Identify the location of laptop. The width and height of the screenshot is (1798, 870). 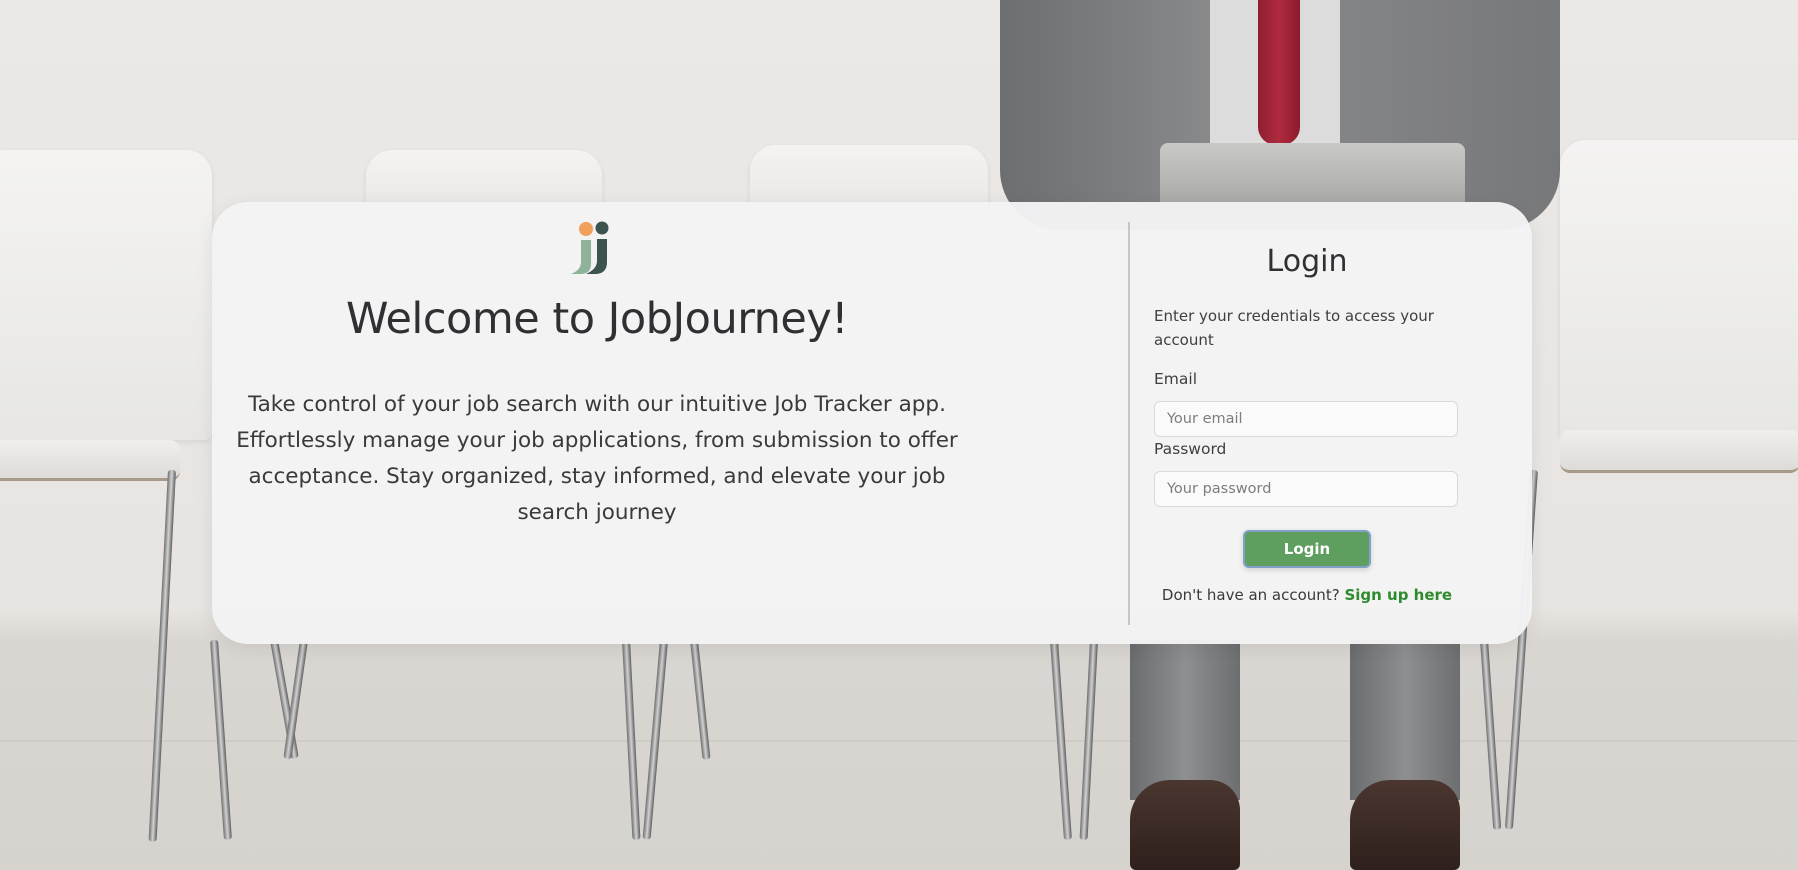
(1312, 173).